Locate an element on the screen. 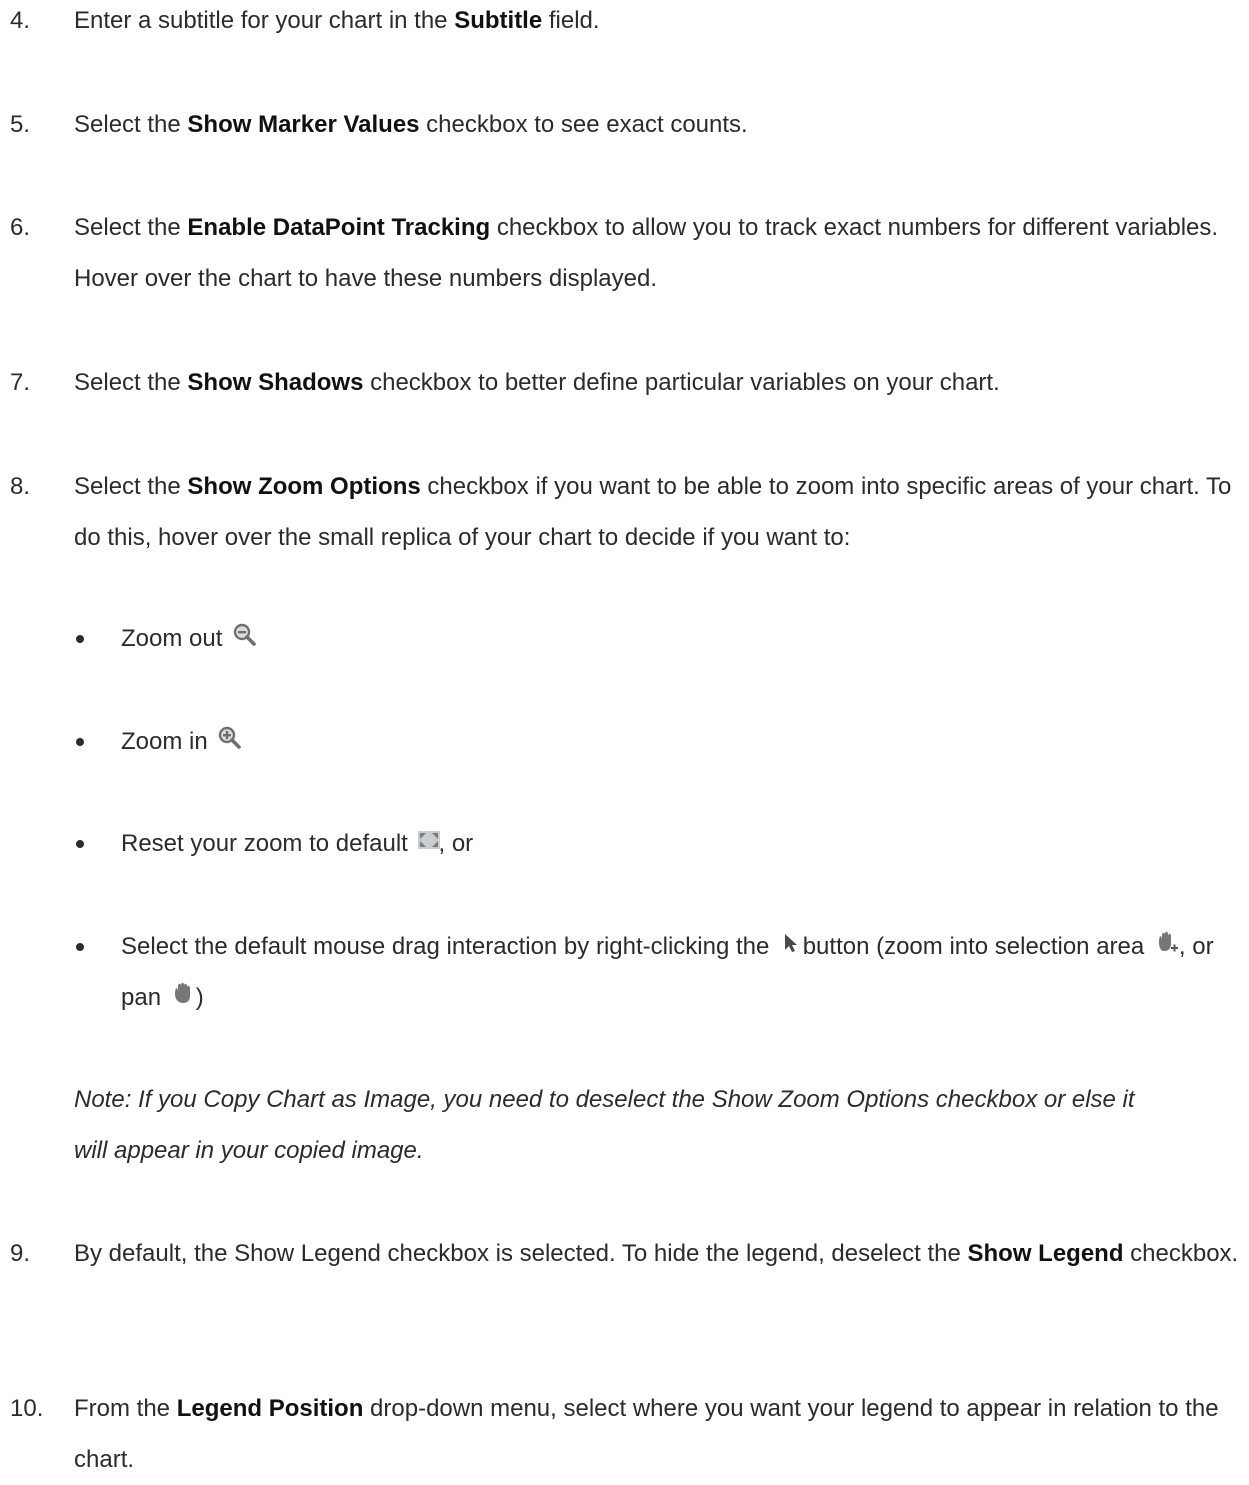 This screenshot has height=1485, width=1249. pointer-icon is located at coordinates (788, 943).